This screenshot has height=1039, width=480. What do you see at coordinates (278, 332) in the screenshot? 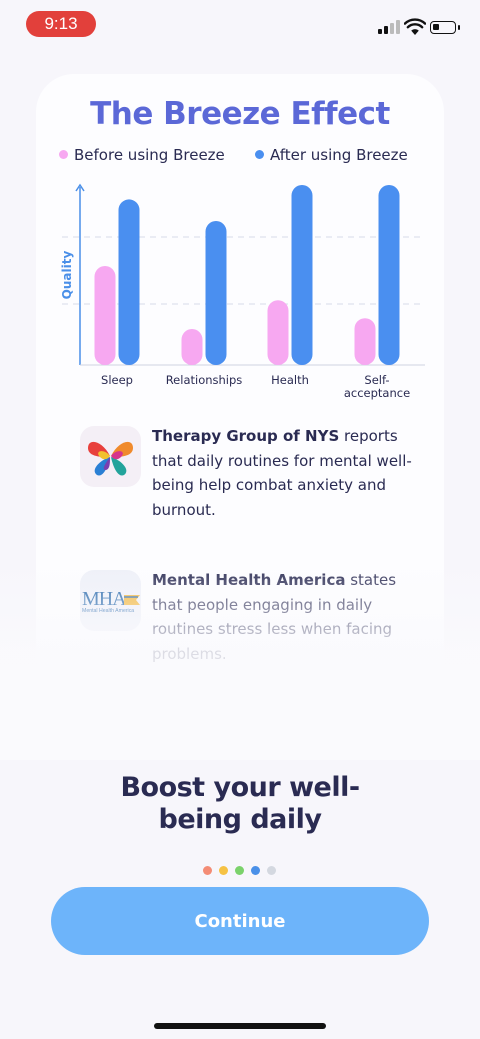
I see `bar-before-health` at bounding box center [278, 332].